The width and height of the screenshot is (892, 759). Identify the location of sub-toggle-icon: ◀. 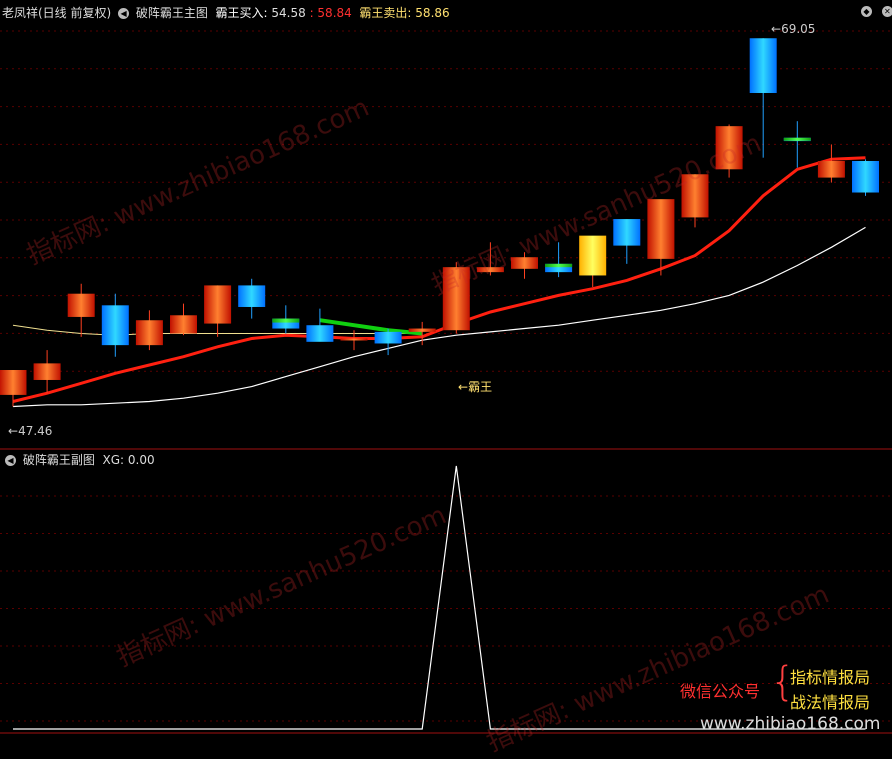
(10, 460).